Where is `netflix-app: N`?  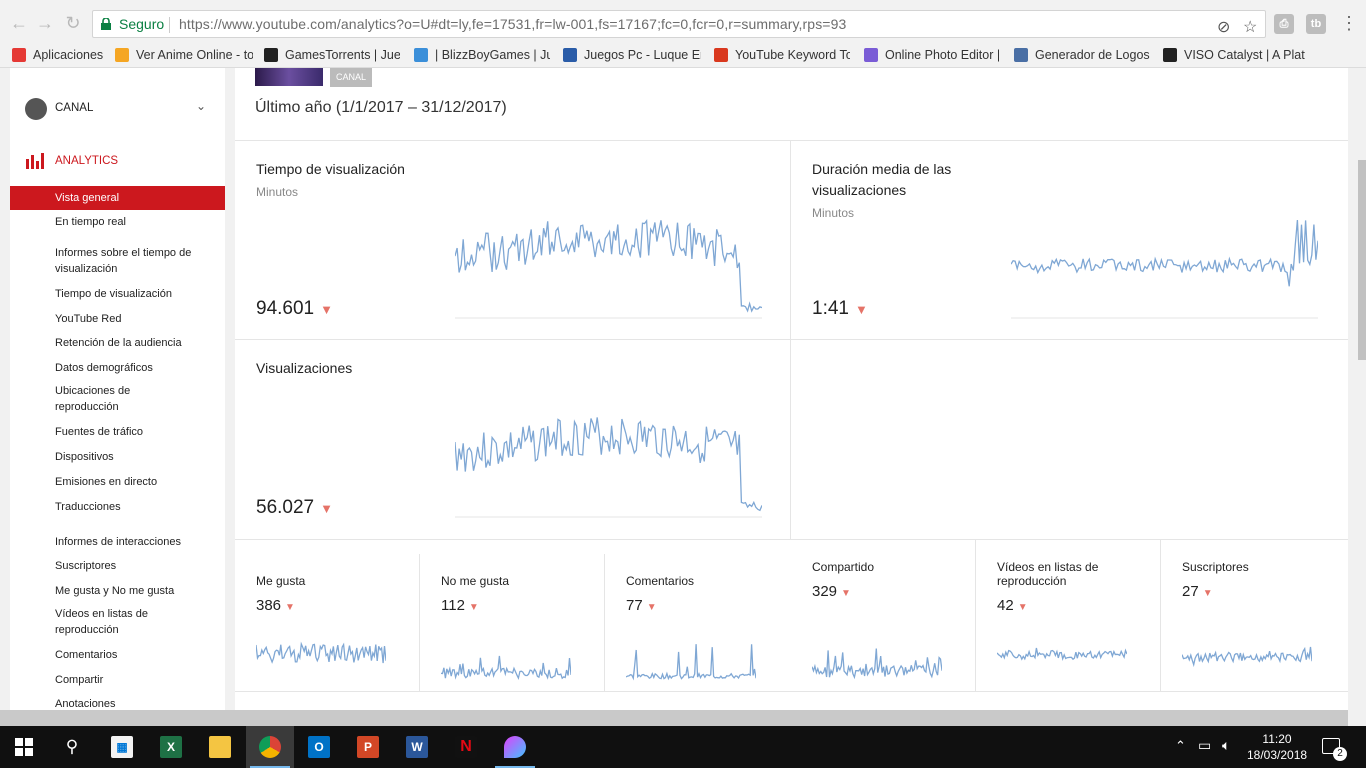
netflix-app: N is located at coordinates (466, 747).